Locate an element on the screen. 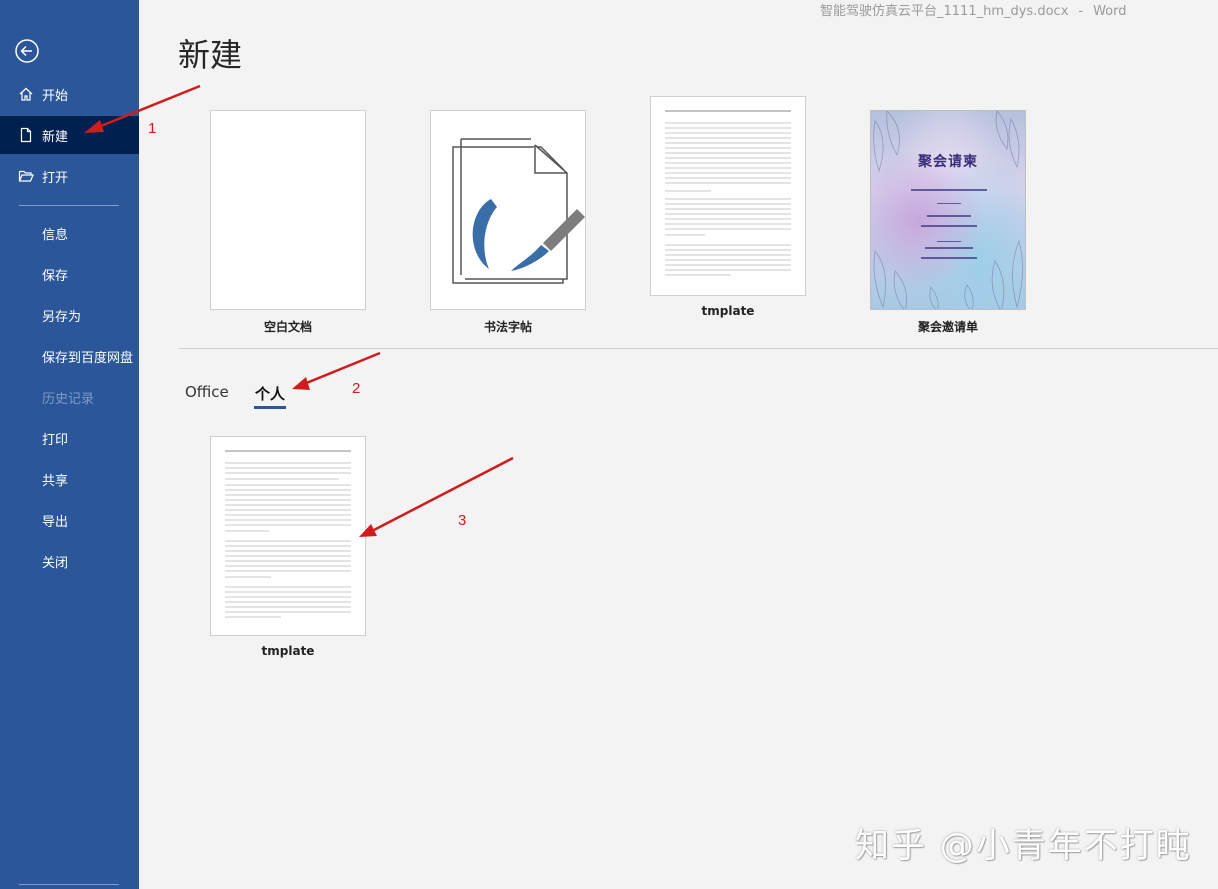  sidebar-item-save: 保存 is located at coordinates (69, 274).